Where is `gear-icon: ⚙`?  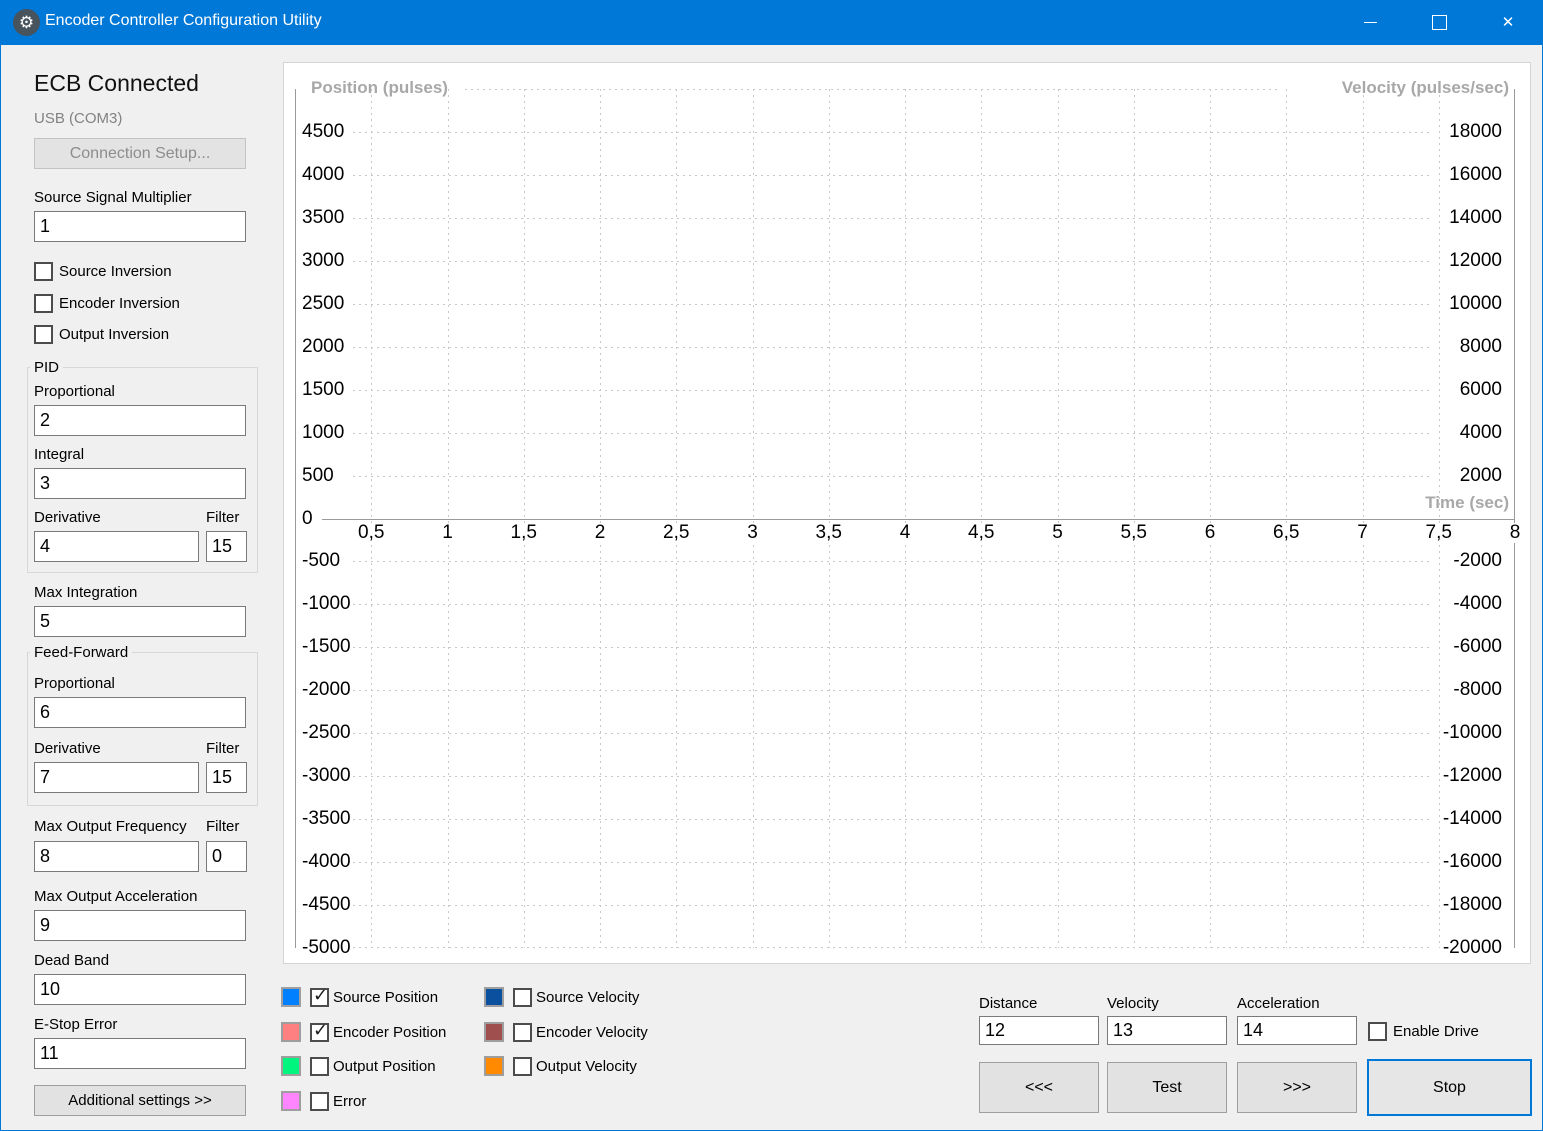
gear-icon: ⚙ is located at coordinates (26, 22).